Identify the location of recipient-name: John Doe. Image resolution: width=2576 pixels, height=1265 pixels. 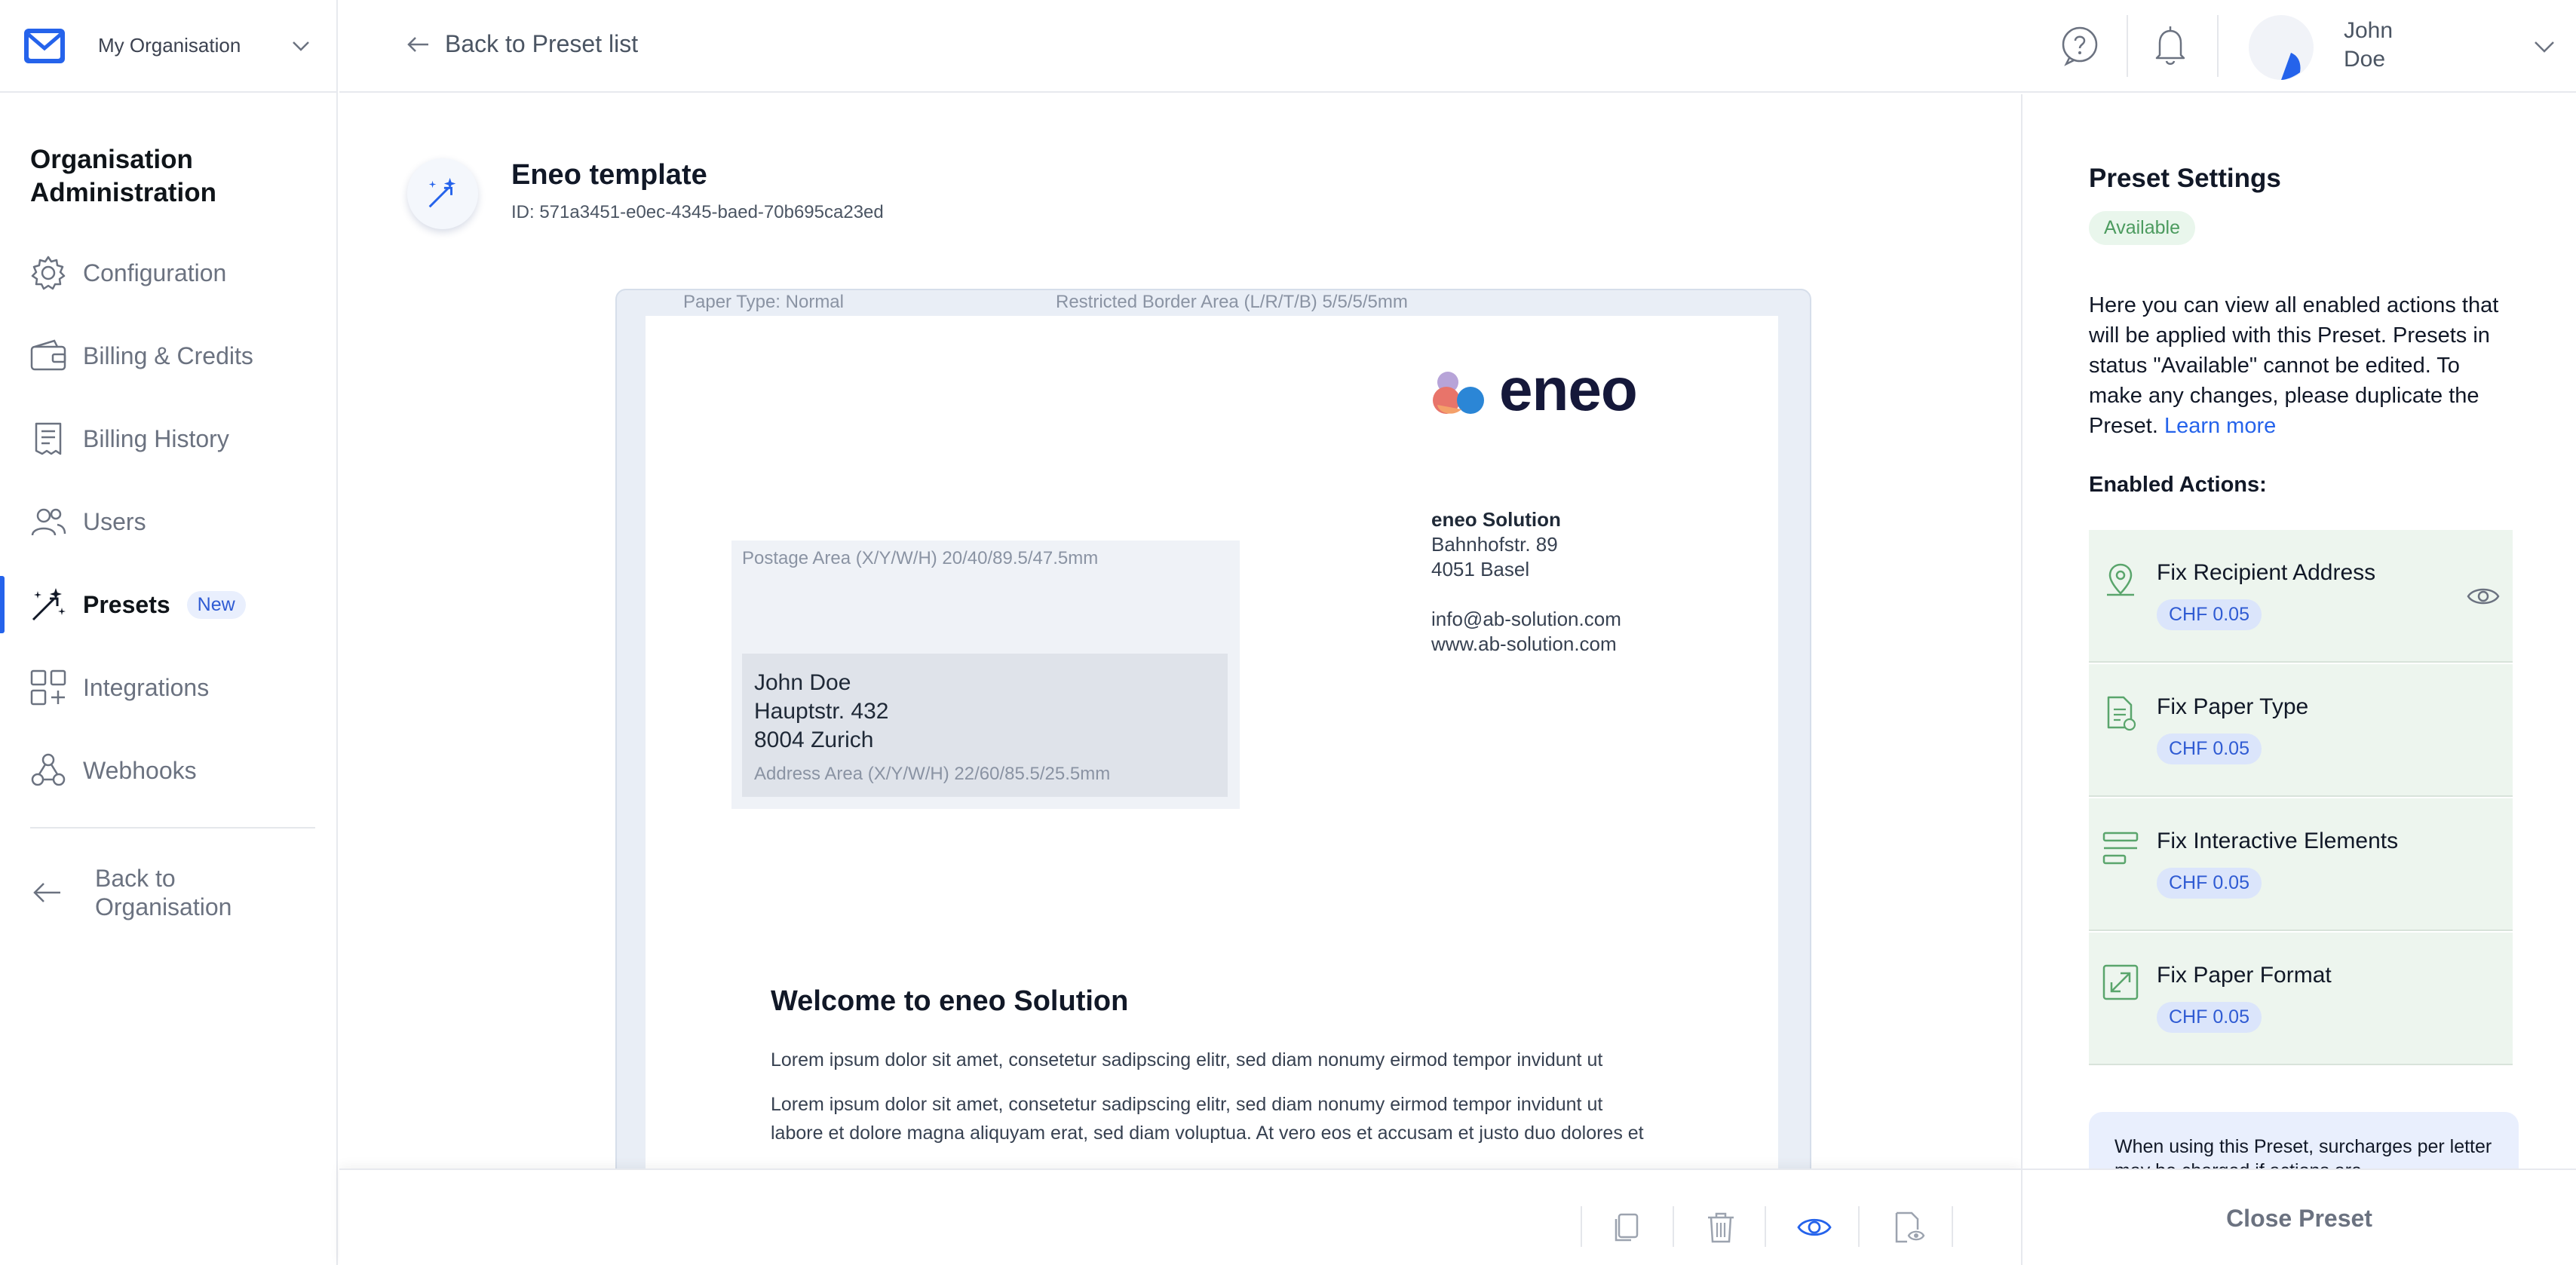
(802, 682).